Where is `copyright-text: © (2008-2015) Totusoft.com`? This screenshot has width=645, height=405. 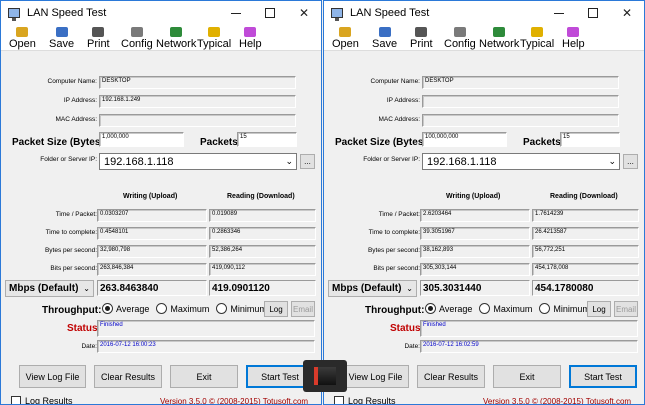
copyright-text: © (2008-2015) Totusoft.com is located at coordinates (581, 401).